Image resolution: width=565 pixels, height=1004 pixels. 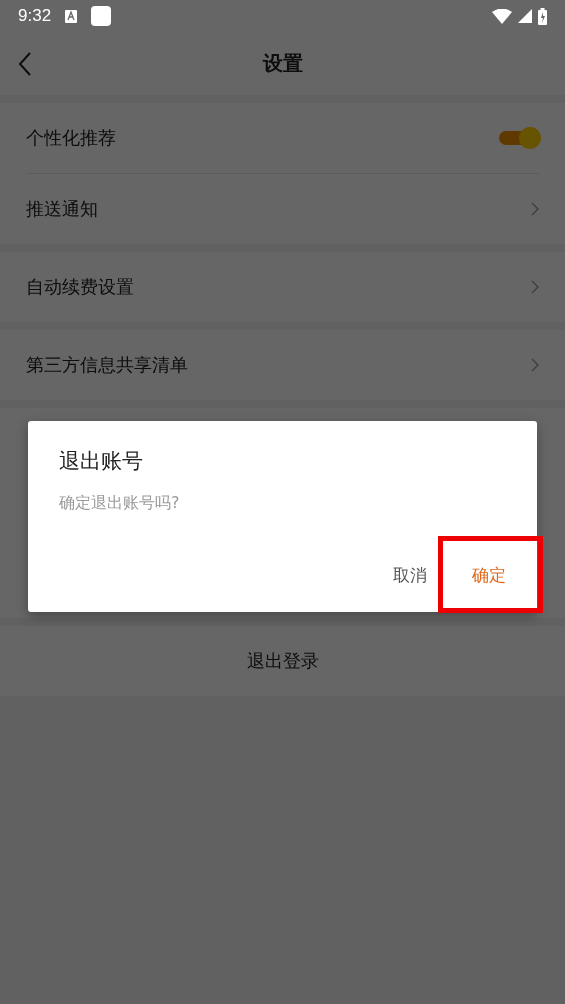 I want to click on notification-square-icon, so click(x=101, y=16).